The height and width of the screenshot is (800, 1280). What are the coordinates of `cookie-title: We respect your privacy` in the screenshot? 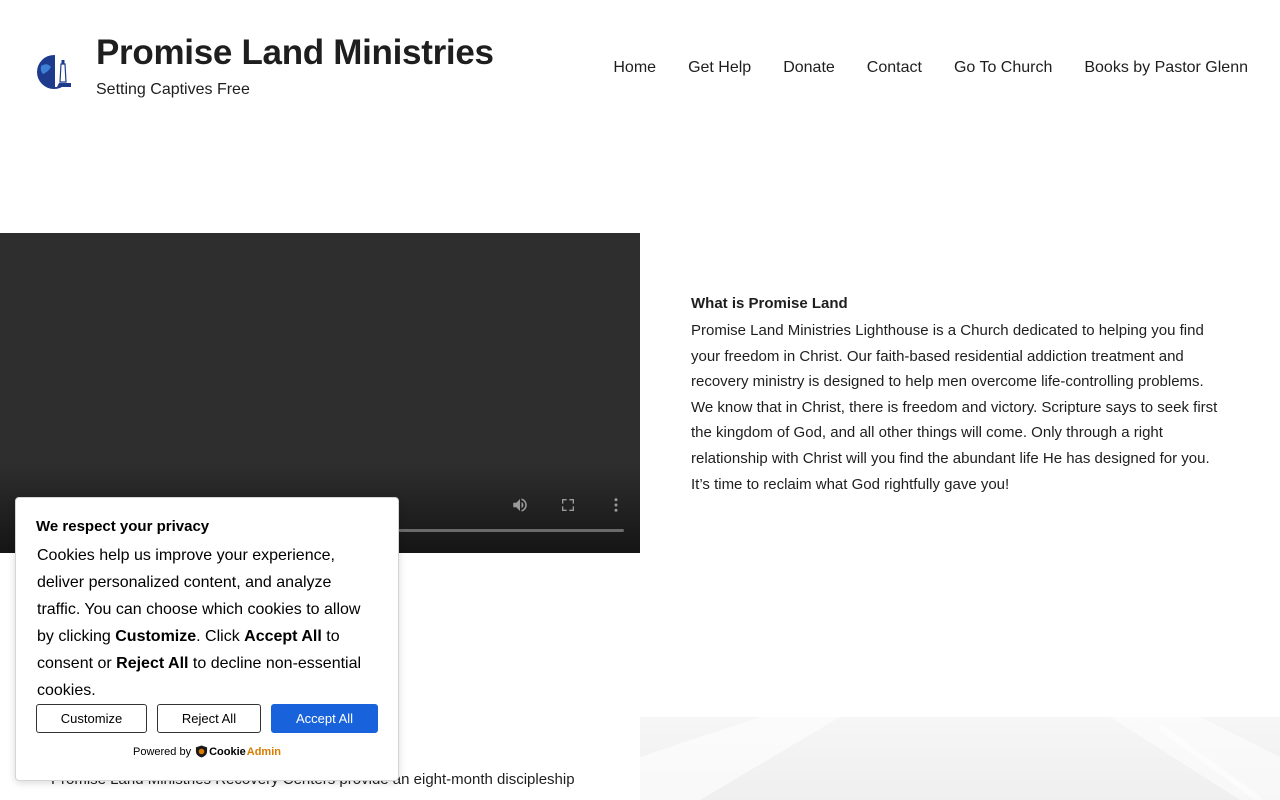 It's located at (123, 526).